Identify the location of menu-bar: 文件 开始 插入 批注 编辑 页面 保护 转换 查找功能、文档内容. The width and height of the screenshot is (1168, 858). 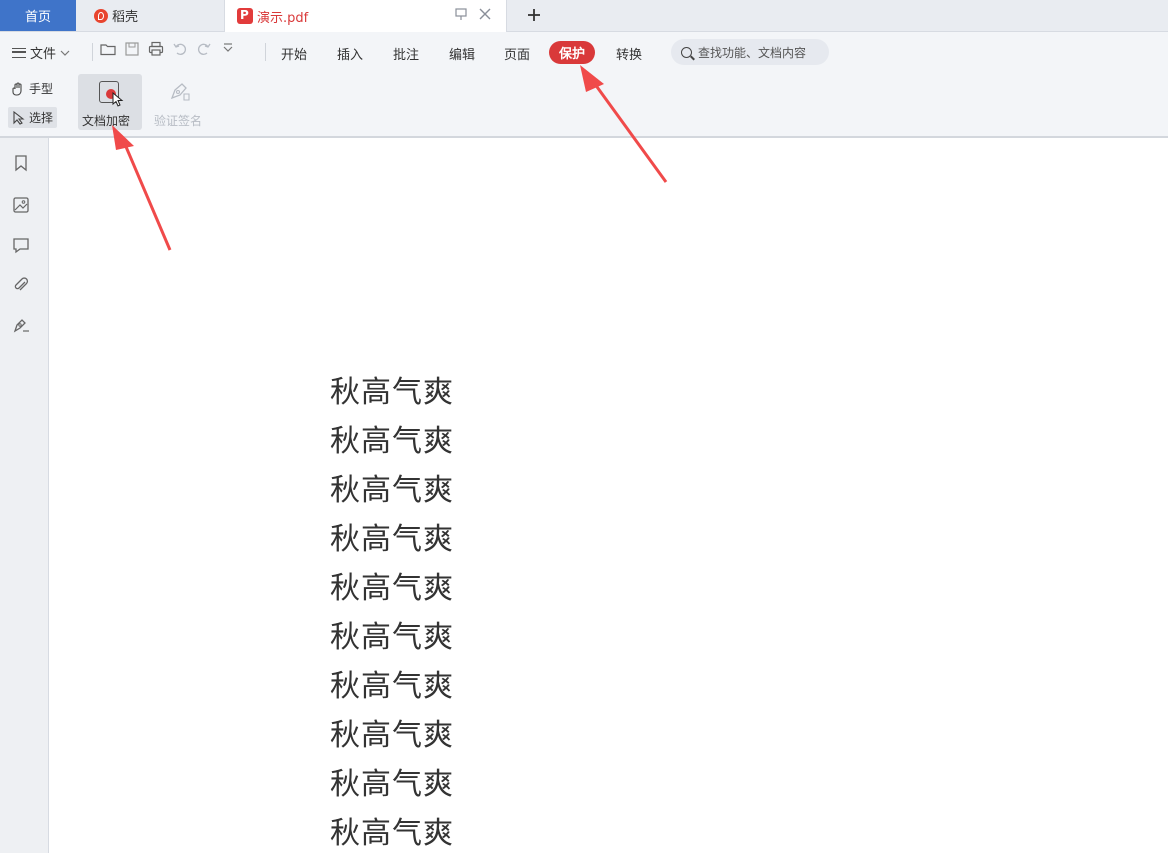
(584, 52).